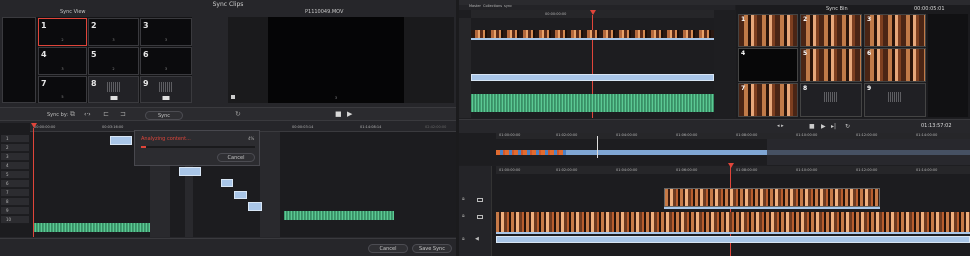 The image size is (970, 256). What do you see at coordinates (164, 115) in the screenshot?
I see `sync-button: Sync` at bounding box center [164, 115].